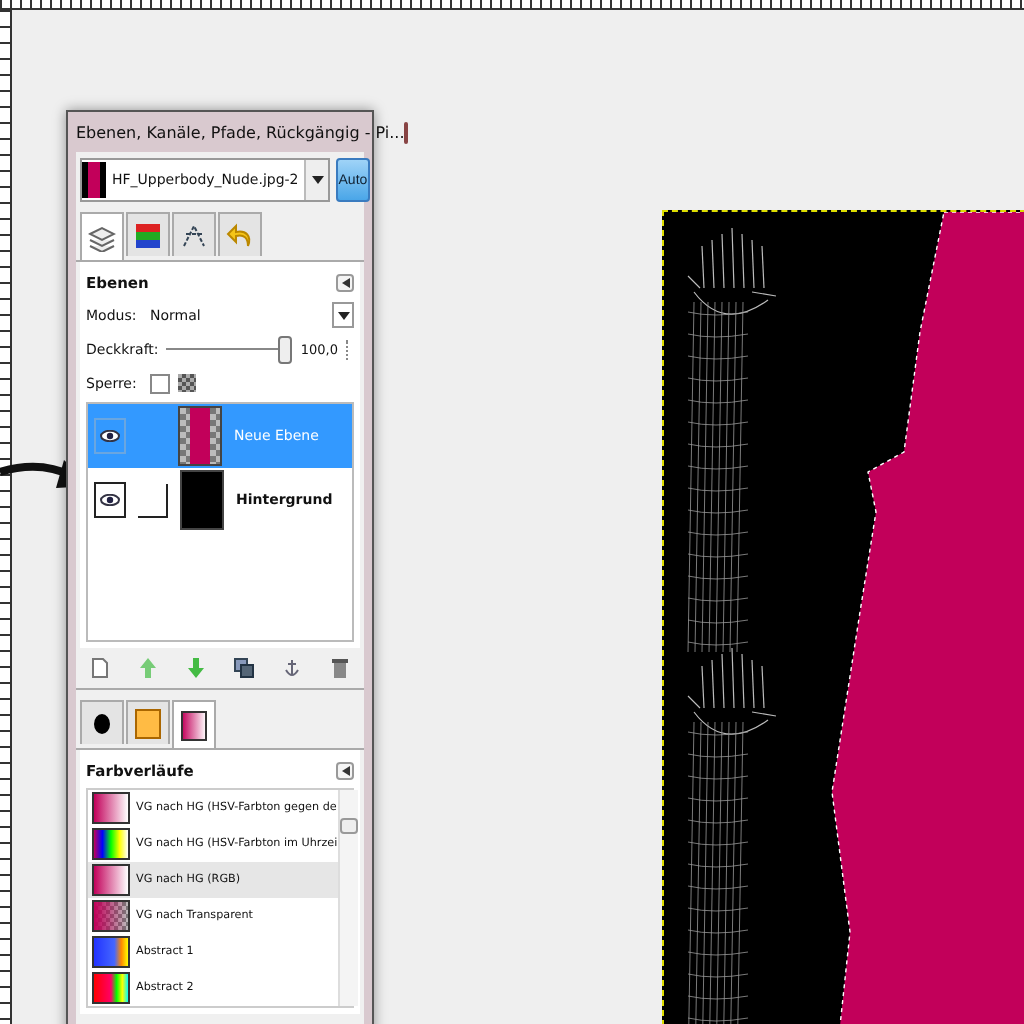  I want to click on gradient-icon, so click(194, 725).